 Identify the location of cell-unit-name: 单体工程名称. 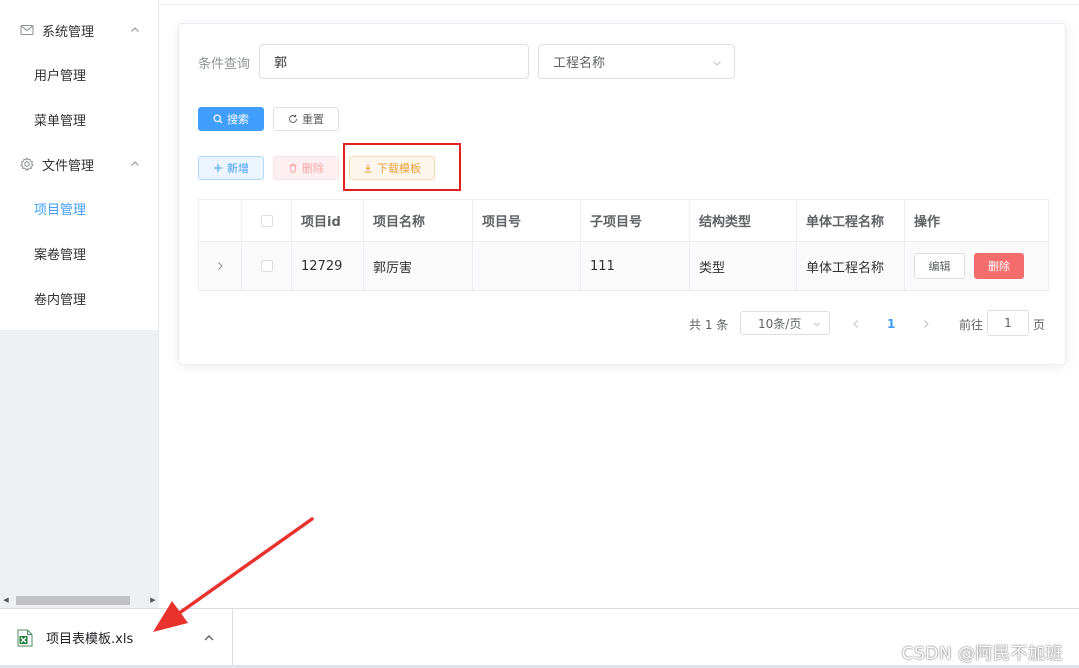
(851, 266).